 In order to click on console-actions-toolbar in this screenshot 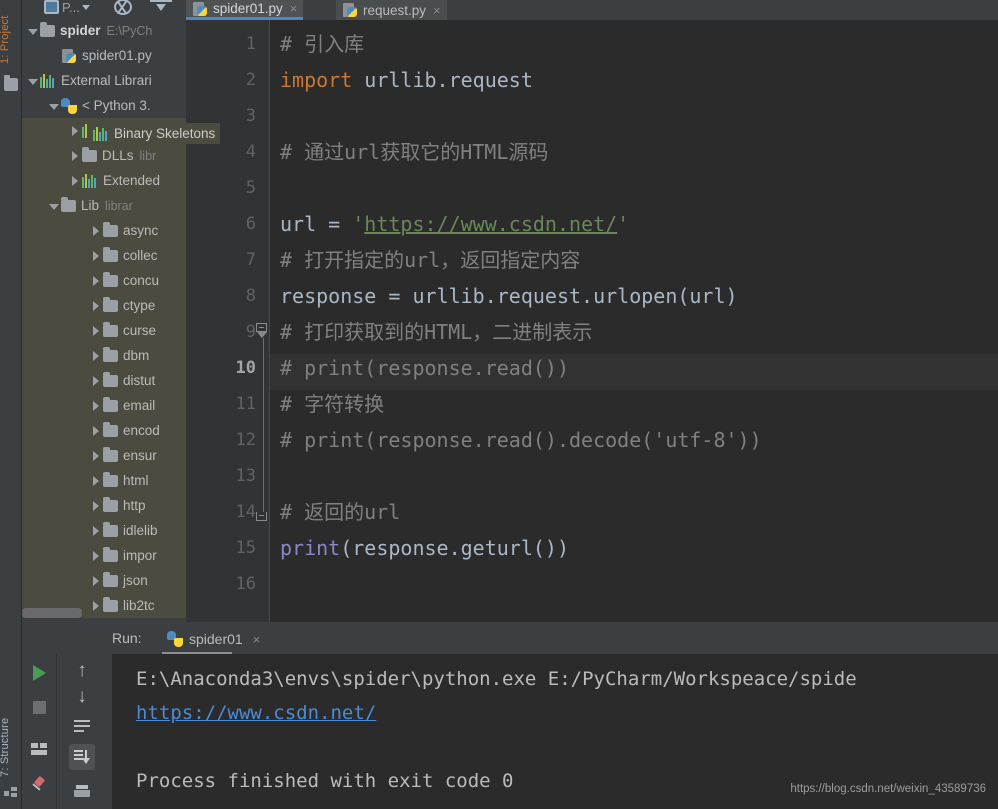, I will do `click(84, 731)`.